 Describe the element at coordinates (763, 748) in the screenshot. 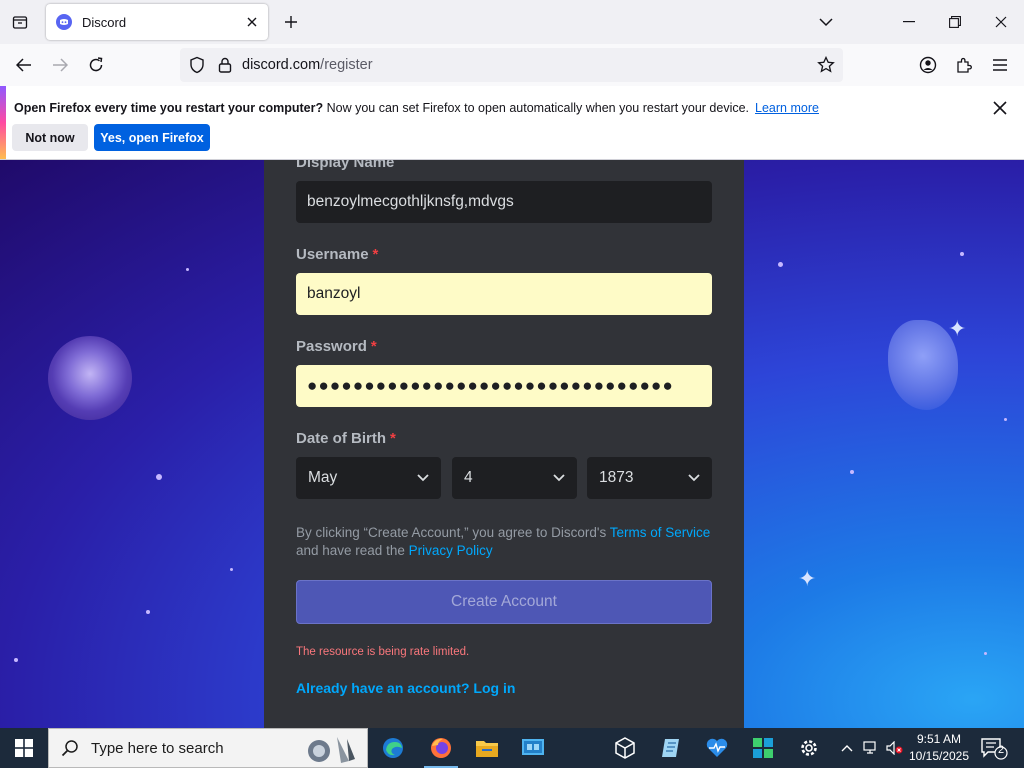

I see `colorful-app-icon` at that location.